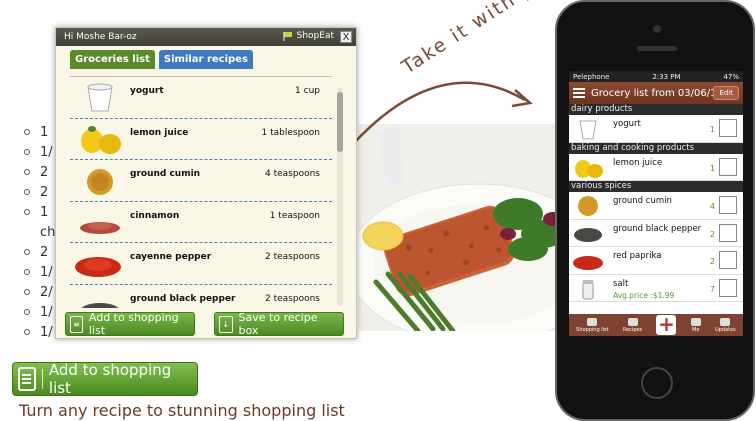  Describe the element at coordinates (294, 215) in the screenshot. I see `item-qty: 1 teaspoon` at that location.